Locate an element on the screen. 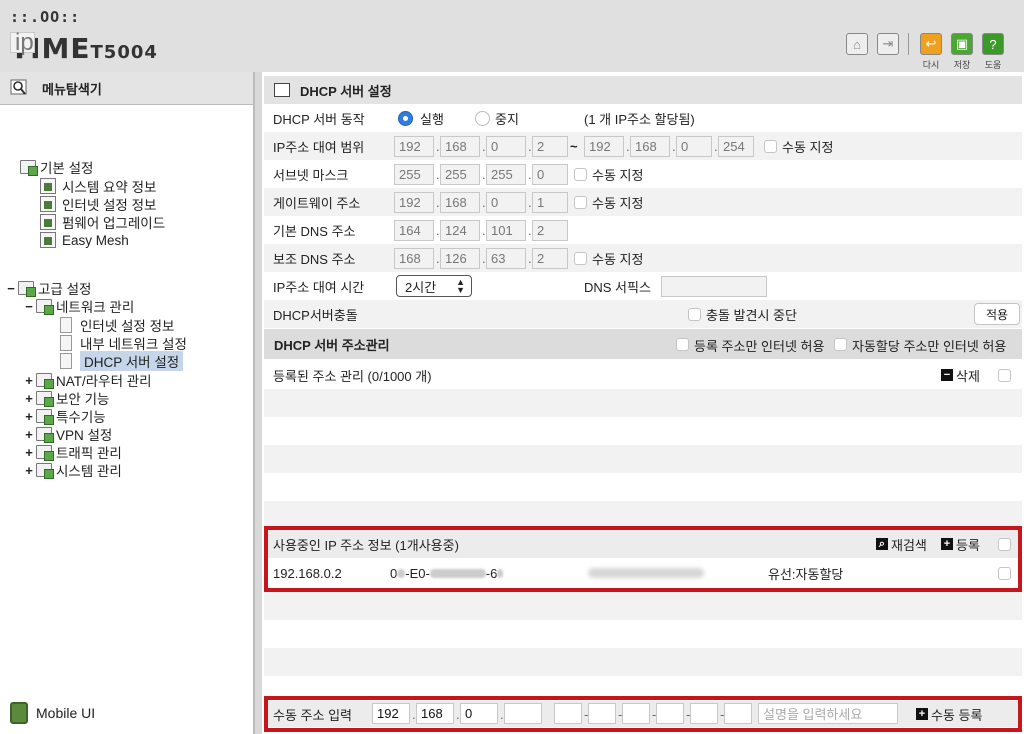 Image resolution: width=1024 pixels, height=734 pixels. row-lease-time: IP주소 대여 시간 2시간 ▲ ▼ DNS 서픽스 is located at coordinates (643, 286).